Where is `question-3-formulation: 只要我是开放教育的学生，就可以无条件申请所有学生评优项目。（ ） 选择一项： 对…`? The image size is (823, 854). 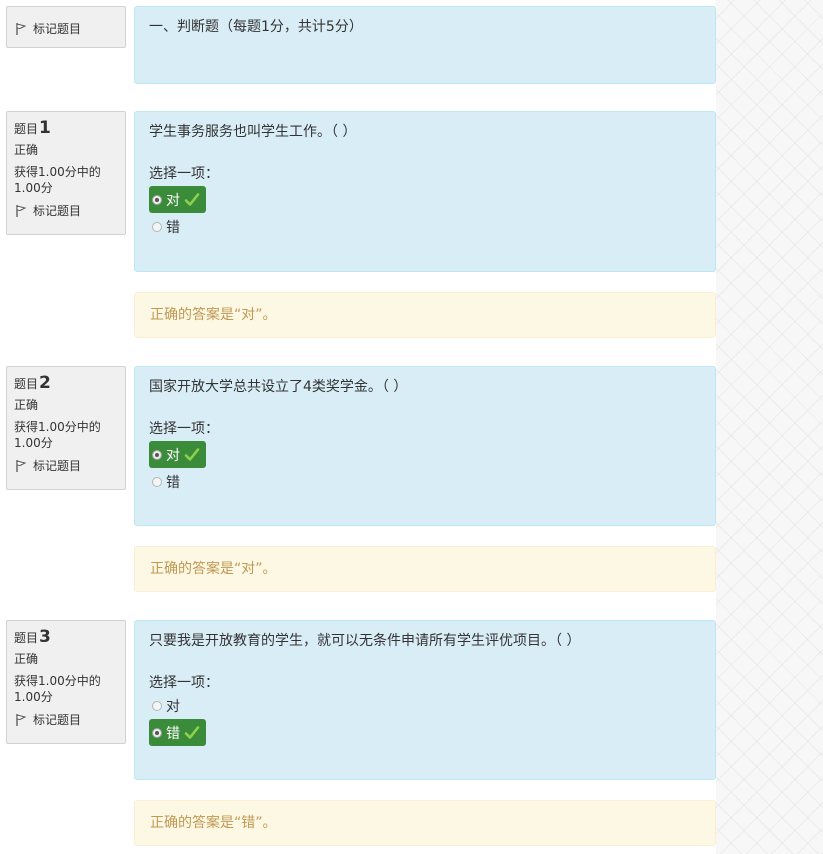
question-3-formulation: 只要我是开放教育的学生，就可以无条件申请所有学生评优项目。（ ） 选择一项： 对… is located at coordinates (425, 700).